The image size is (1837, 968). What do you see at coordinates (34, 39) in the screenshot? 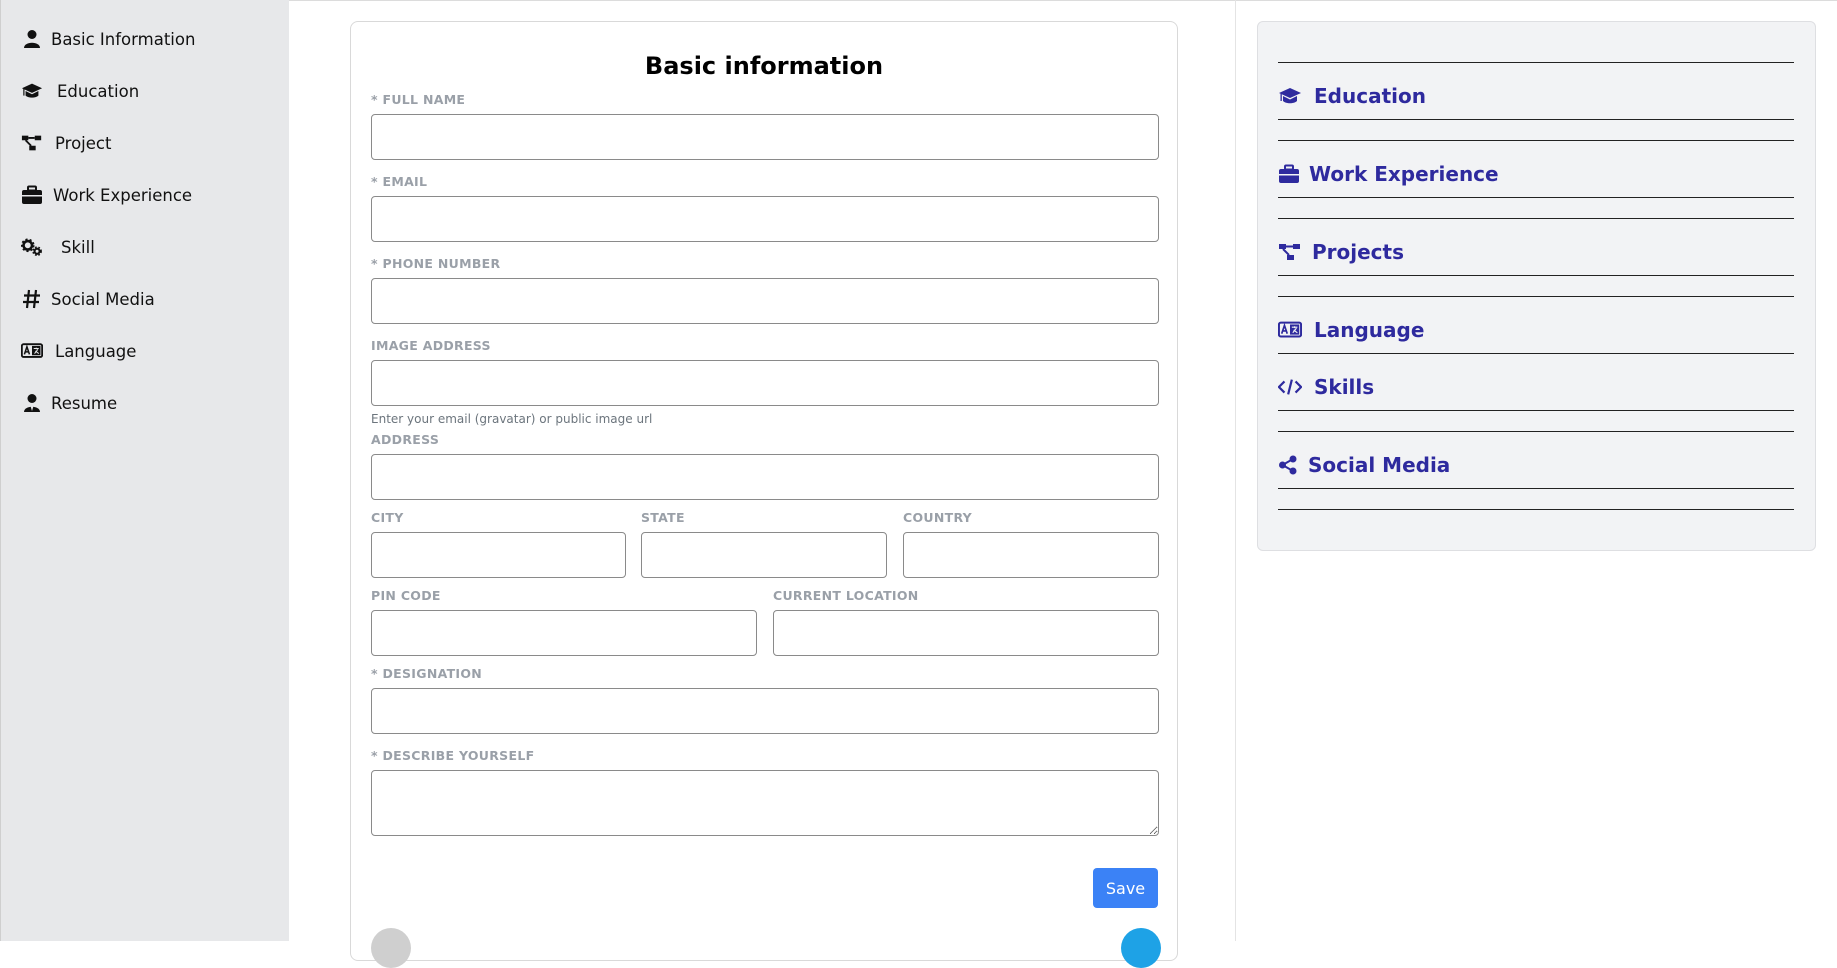
I see `user-icon` at bounding box center [34, 39].